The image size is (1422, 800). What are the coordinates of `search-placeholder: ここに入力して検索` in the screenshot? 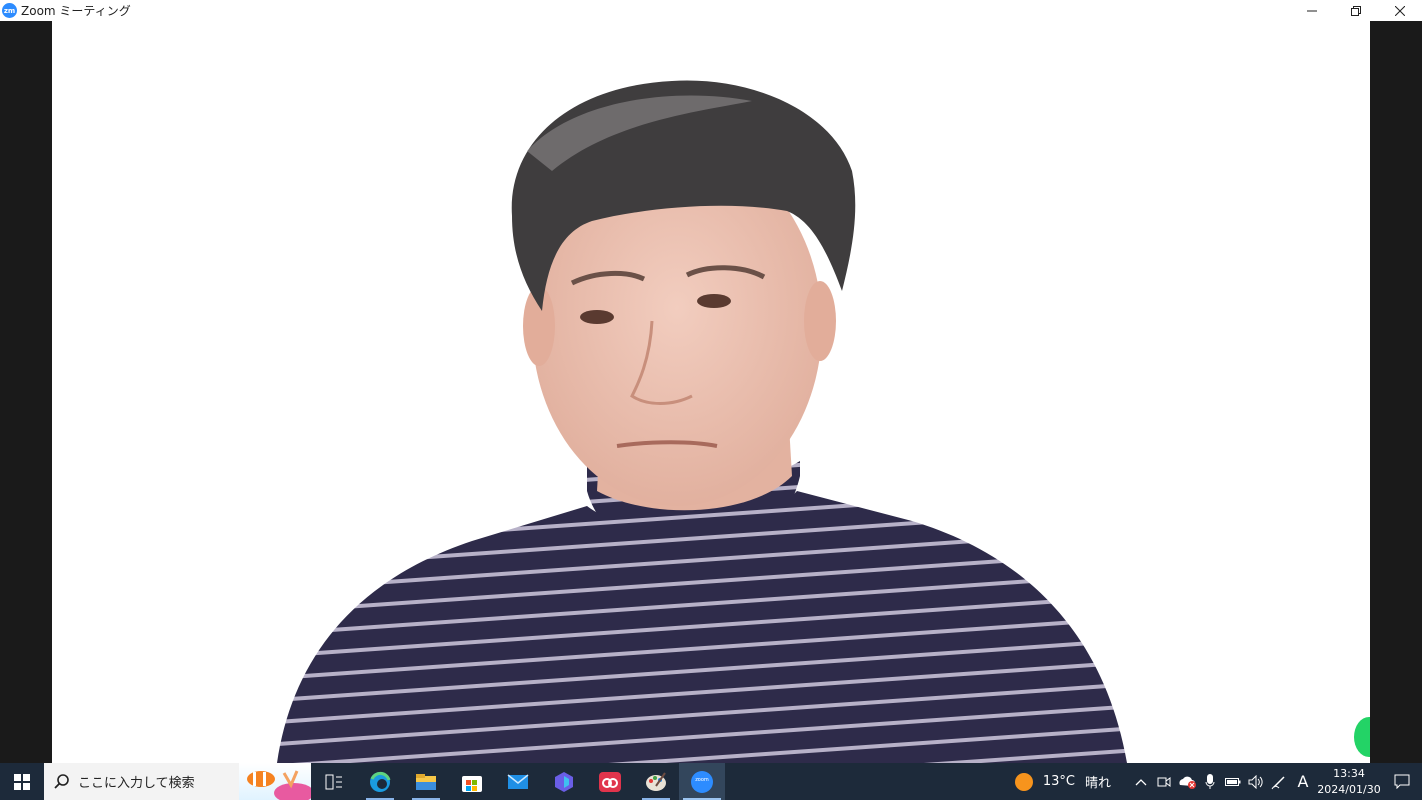 It's located at (136, 783).